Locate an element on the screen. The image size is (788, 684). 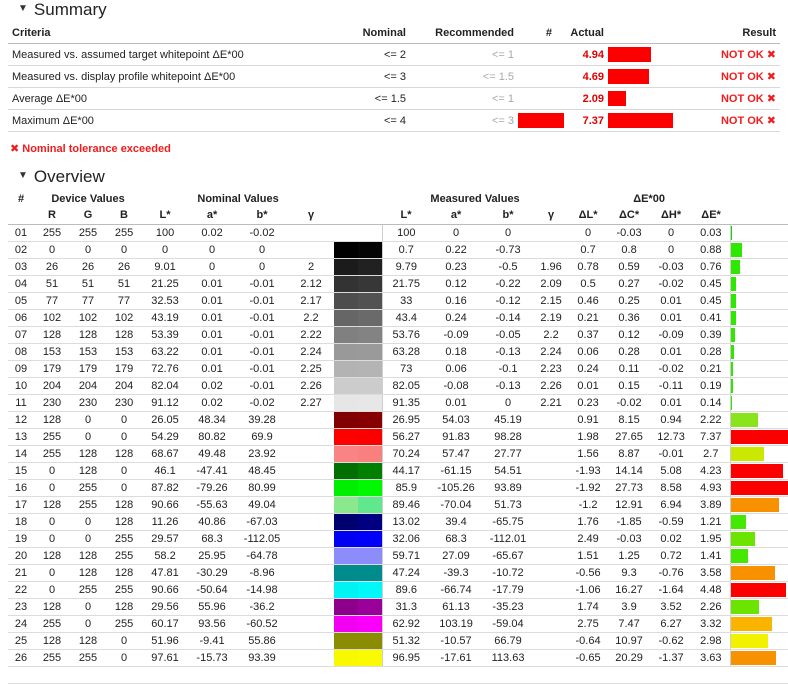
overview-cell-delta-L: 0.46 is located at coordinates (588, 301).